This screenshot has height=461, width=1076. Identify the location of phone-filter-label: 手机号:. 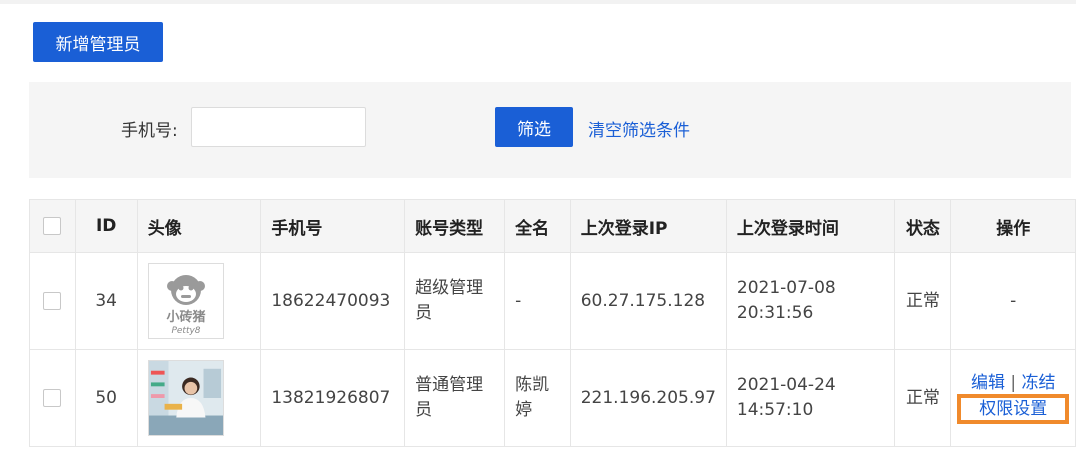
(149, 131).